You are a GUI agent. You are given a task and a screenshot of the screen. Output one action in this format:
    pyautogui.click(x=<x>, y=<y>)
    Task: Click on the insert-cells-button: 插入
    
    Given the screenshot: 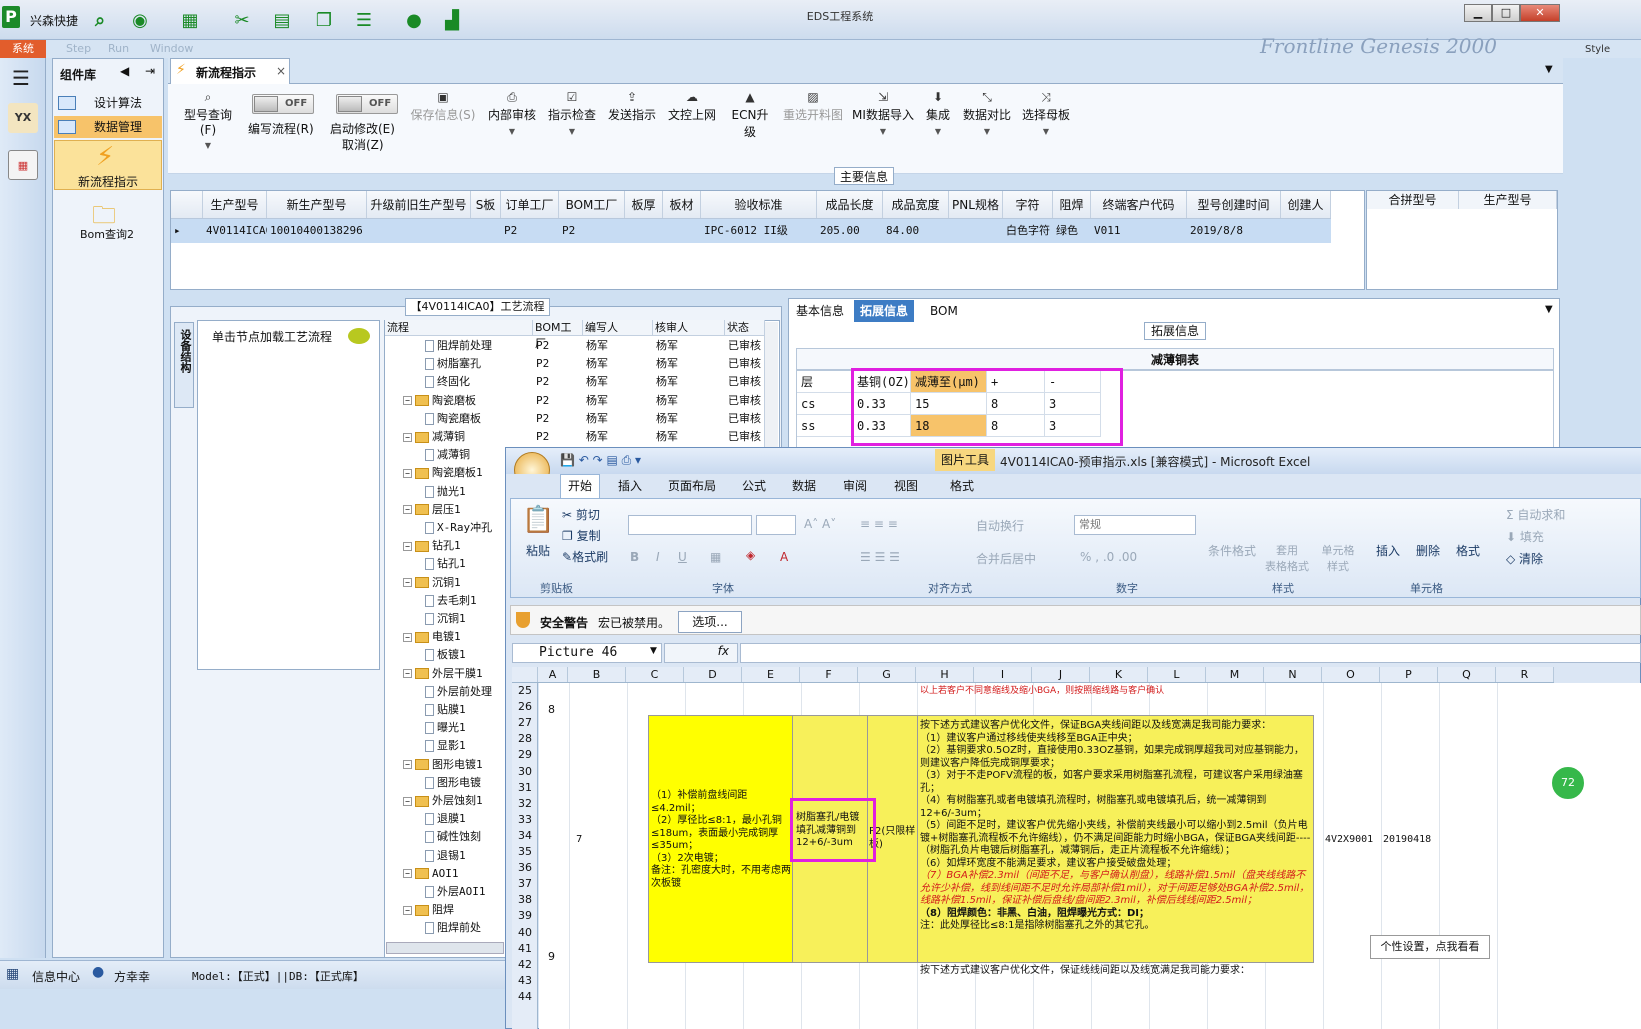 What is the action you would take?
    pyautogui.click(x=1388, y=550)
    